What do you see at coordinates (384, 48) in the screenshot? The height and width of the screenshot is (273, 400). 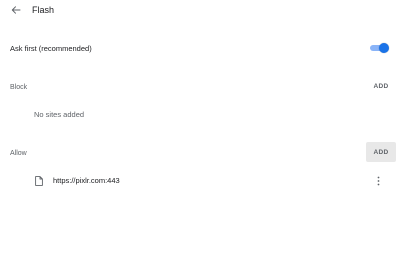 I see `toggle-knob` at bounding box center [384, 48].